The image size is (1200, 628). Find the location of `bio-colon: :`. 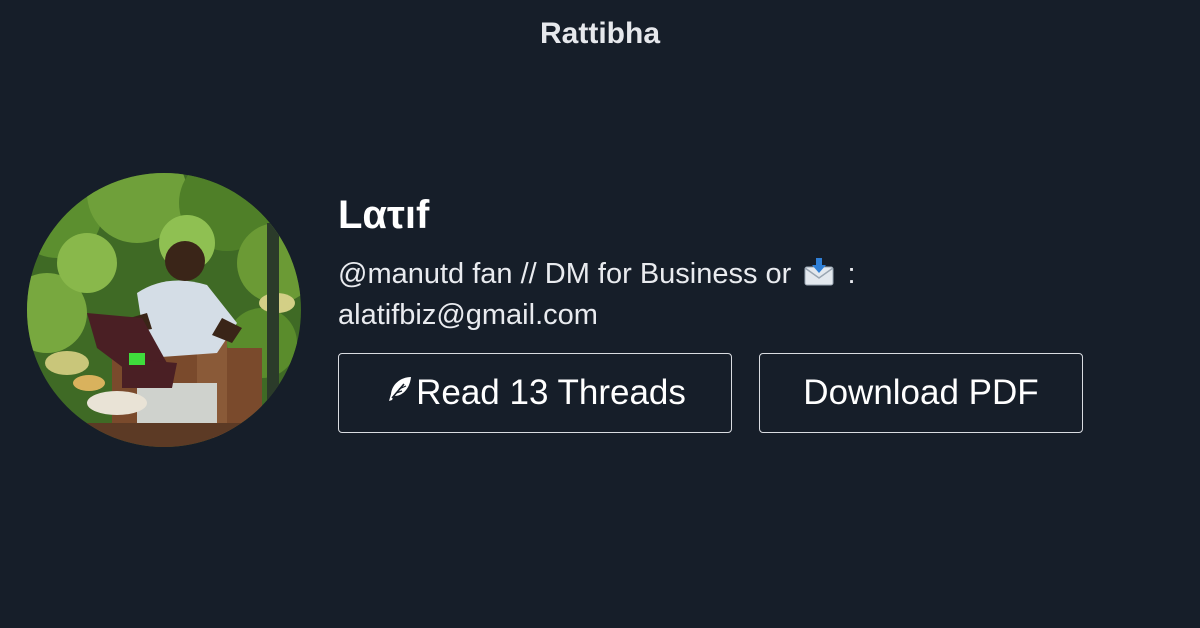

bio-colon: : is located at coordinates (851, 274).